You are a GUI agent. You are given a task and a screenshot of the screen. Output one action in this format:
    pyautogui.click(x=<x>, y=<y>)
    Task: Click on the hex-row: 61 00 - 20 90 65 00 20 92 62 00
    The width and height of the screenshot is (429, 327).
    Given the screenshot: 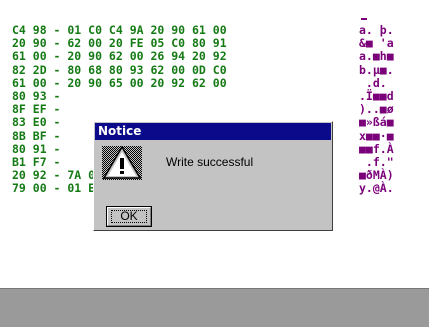 What is the action you would take?
    pyautogui.click(x=119, y=82)
    